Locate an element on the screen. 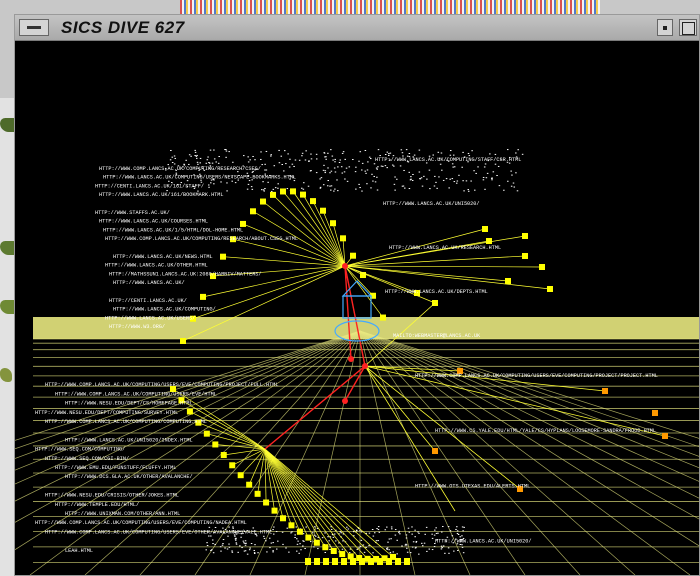 The image size is (700, 576). minimize-button is located at coordinates (665, 27).